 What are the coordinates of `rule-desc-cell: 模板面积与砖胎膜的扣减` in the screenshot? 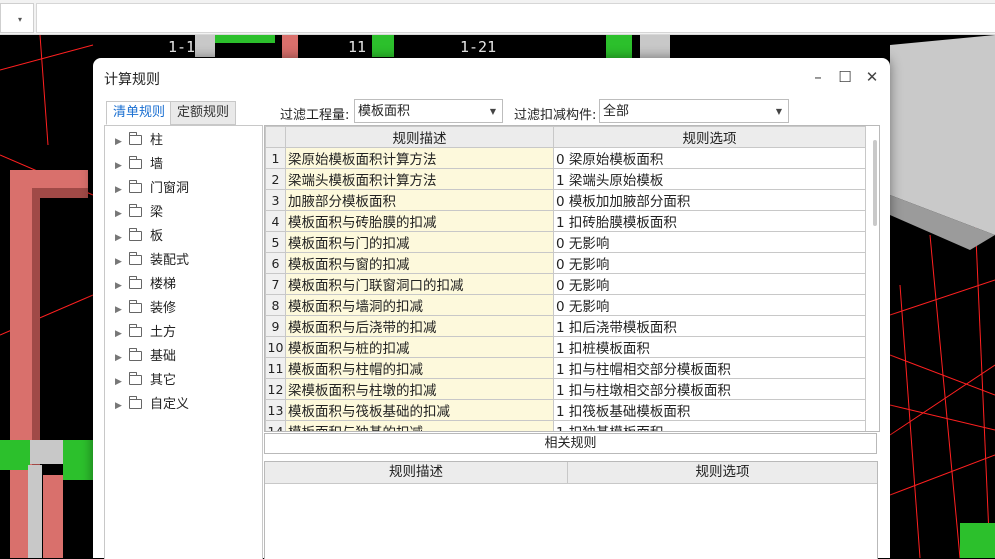 It's located at (419, 221).